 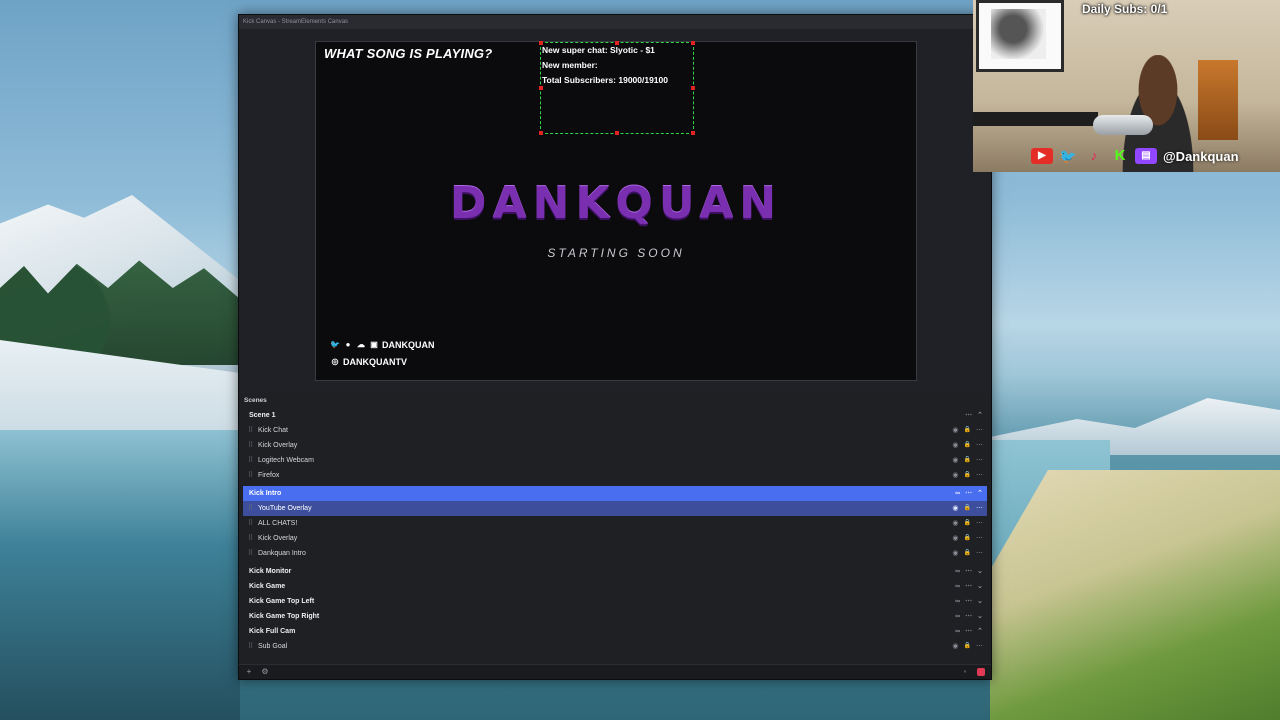 What do you see at coordinates (615, 475) in the screenshot?
I see `source-item: ⠿ Firefox ◉ 🔒 ⋯` at bounding box center [615, 475].